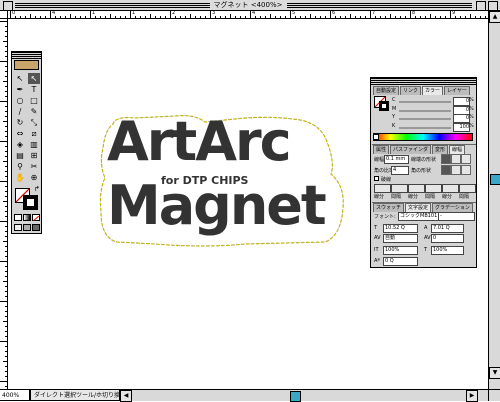 The width and height of the screenshot is (500, 402). What do you see at coordinates (20, 78) in the screenshot?
I see `selection-tool-icon: ↖` at bounding box center [20, 78].